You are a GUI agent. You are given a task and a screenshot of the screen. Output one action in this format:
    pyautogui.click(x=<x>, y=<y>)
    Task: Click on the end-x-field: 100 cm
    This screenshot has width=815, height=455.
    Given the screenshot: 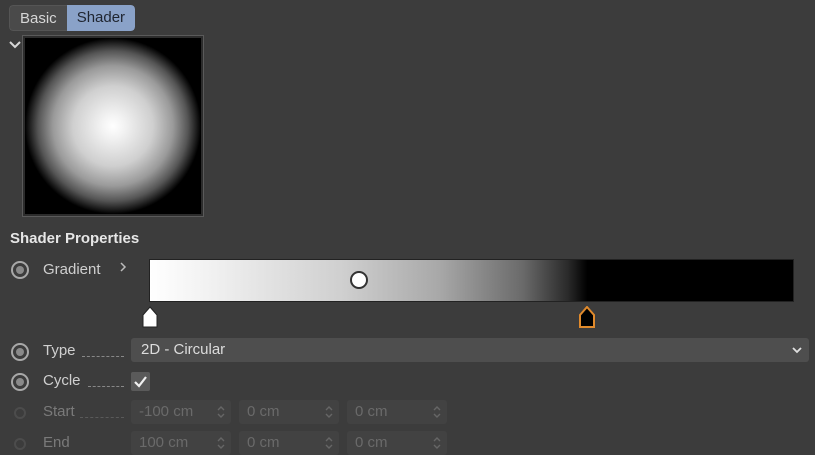 What is the action you would take?
    pyautogui.click(x=181, y=443)
    